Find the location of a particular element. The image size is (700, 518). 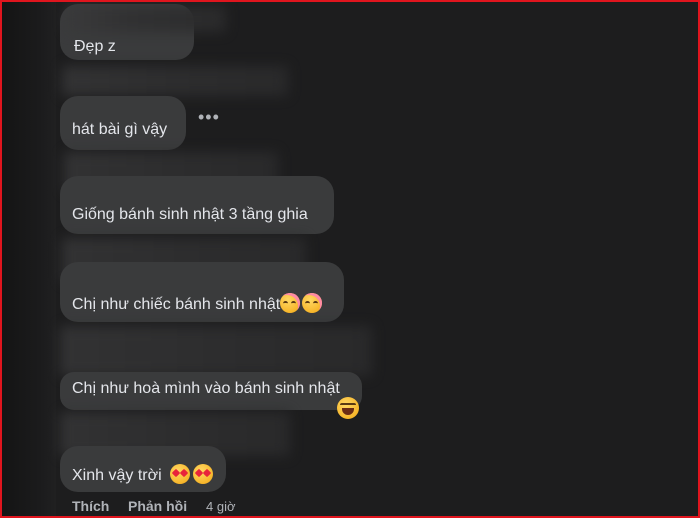

comment-text: Chị như chiếc bánh sinh nhật is located at coordinates (197, 303).